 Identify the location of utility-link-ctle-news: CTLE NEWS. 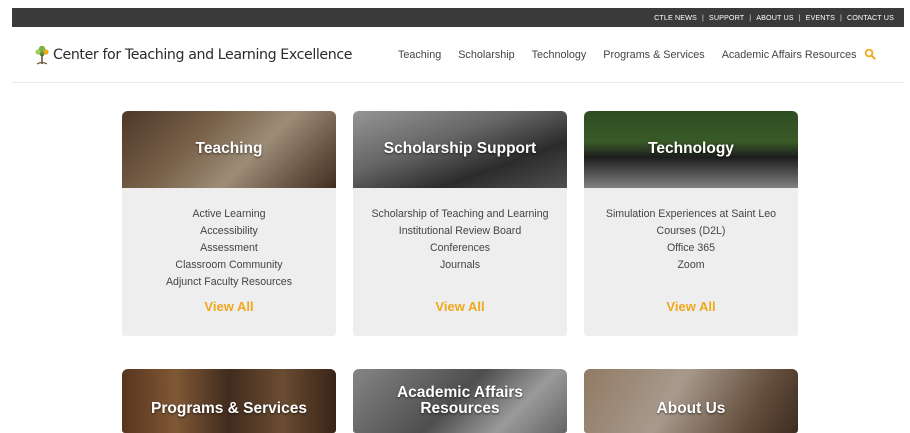
(675, 17).